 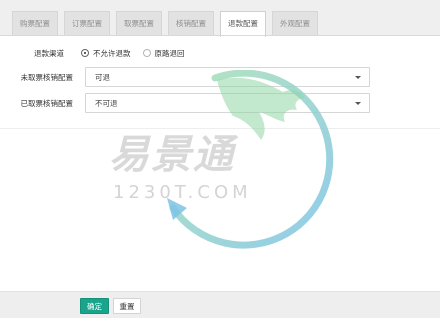 I want to click on radio-checked-icon, so click(x=85, y=53).